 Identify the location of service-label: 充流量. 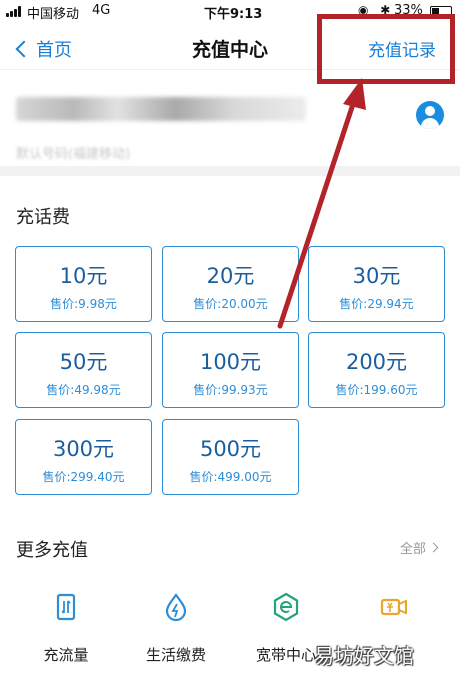
(66, 655).